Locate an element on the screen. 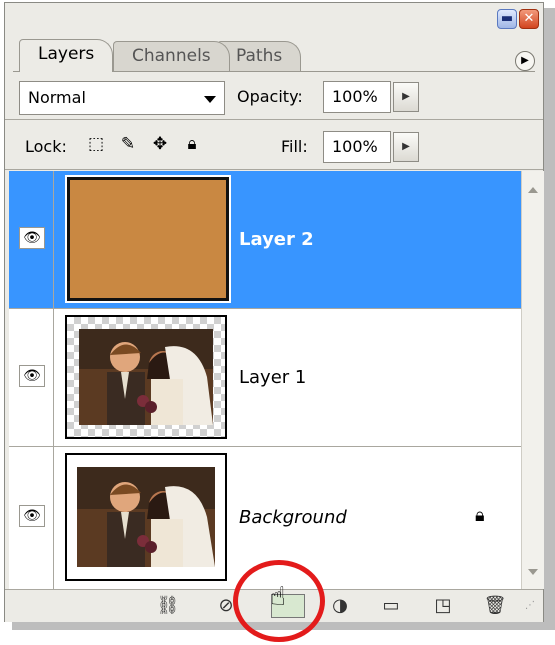 This screenshot has width=555, height=645. hand-cursor-icon: ☝ is located at coordinates (278, 597).